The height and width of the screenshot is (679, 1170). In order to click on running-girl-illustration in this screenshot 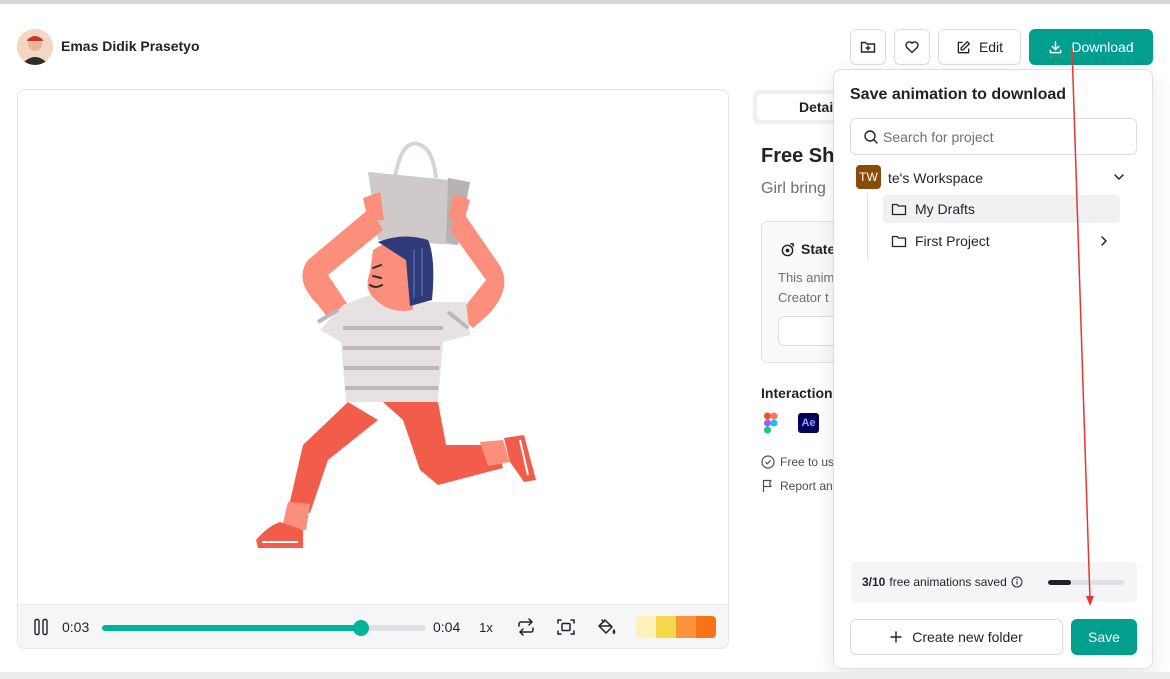, I will do `click(396, 344)`.